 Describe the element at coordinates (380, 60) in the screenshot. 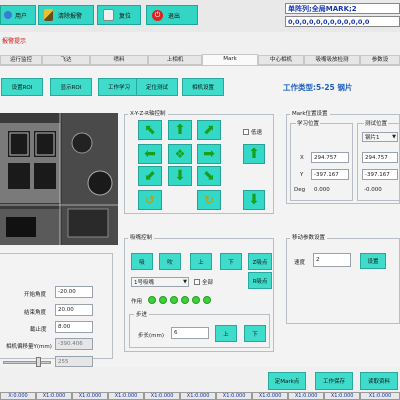

I see `tab-params: 参数设` at that location.